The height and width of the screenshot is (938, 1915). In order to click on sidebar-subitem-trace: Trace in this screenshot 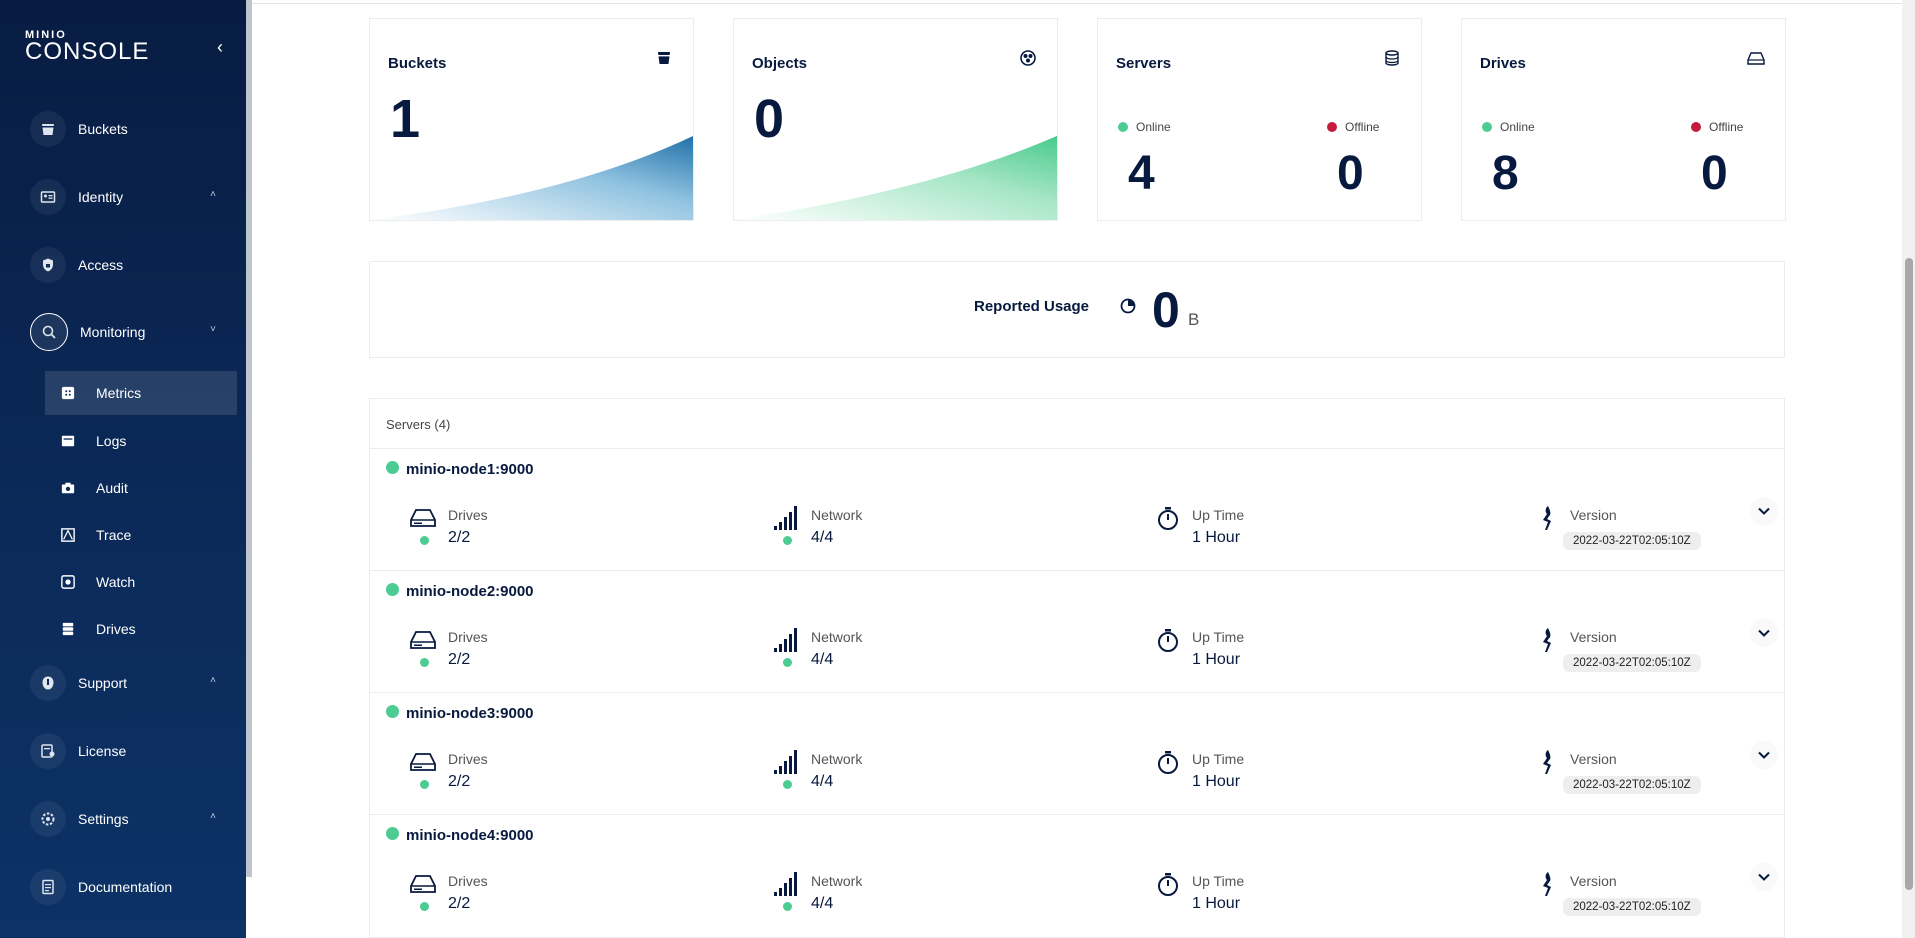, I will do `click(141, 535)`.